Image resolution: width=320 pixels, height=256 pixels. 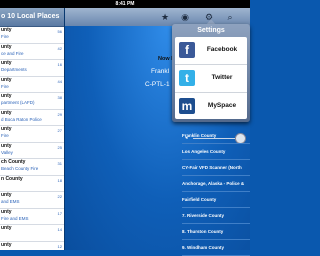 I want to click on list-item-count: 14, so click(x=59, y=229).